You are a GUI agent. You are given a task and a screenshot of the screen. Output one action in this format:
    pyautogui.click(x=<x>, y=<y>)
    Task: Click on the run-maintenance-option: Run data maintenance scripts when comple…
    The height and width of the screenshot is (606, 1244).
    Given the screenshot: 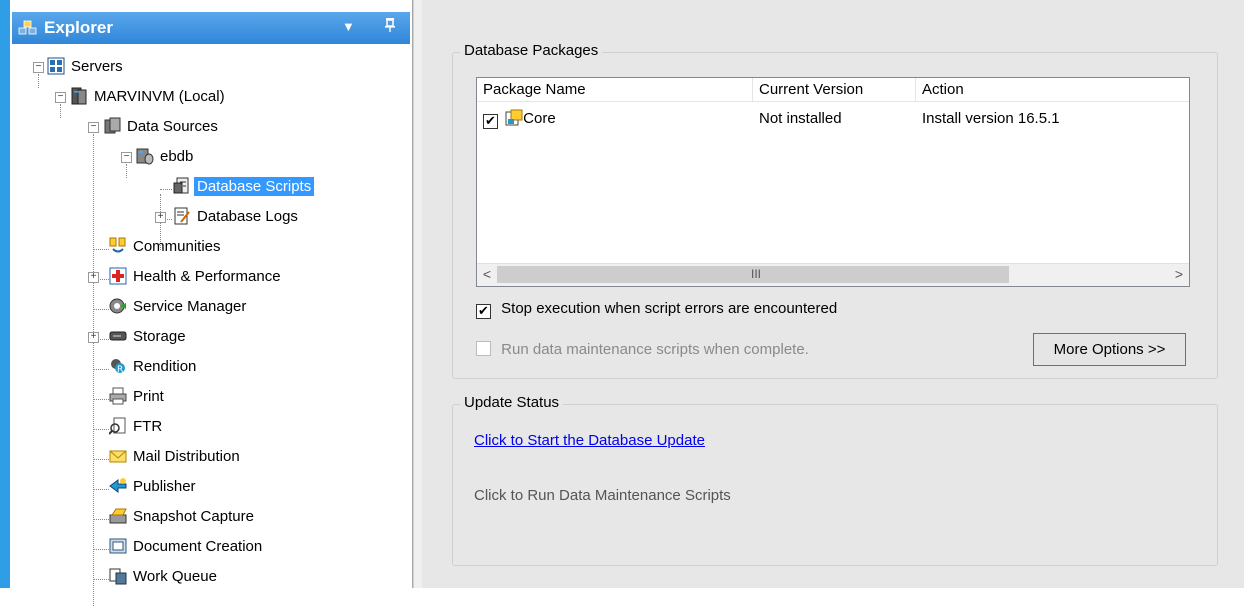 What is the action you would take?
    pyautogui.click(x=642, y=349)
    